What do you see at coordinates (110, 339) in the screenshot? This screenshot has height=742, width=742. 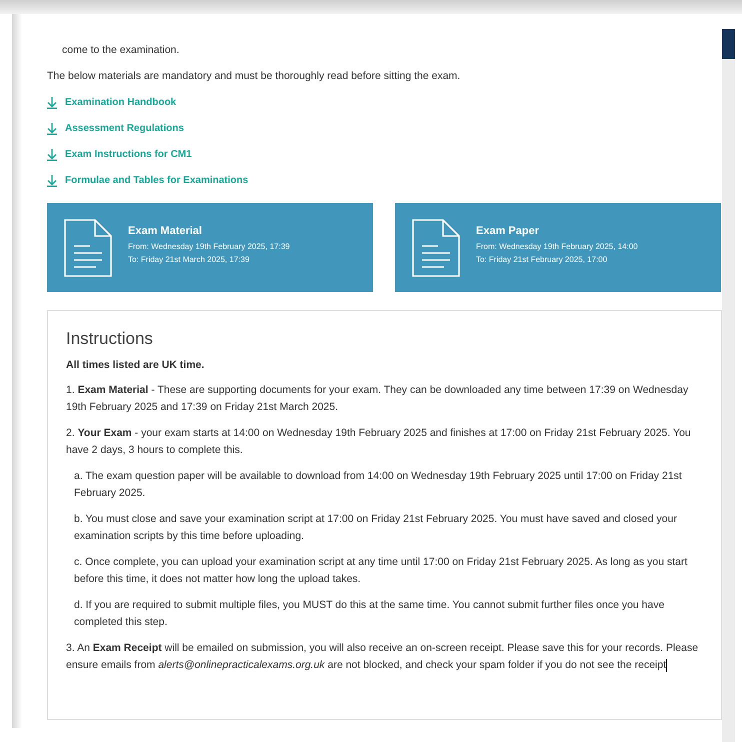 I see `instructions-title: Instructions` at bounding box center [110, 339].